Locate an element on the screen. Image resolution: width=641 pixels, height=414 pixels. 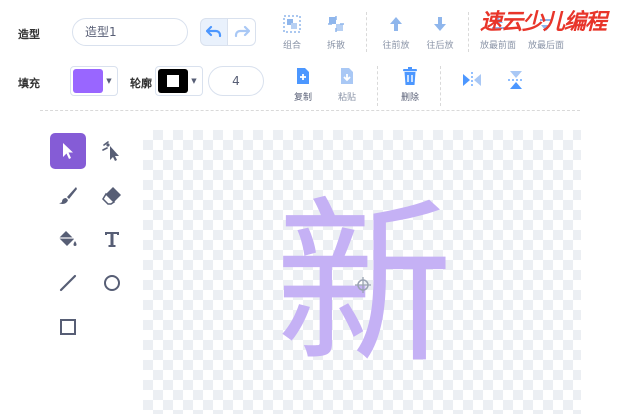
fill-label: 填充 is located at coordinates (29, 83).